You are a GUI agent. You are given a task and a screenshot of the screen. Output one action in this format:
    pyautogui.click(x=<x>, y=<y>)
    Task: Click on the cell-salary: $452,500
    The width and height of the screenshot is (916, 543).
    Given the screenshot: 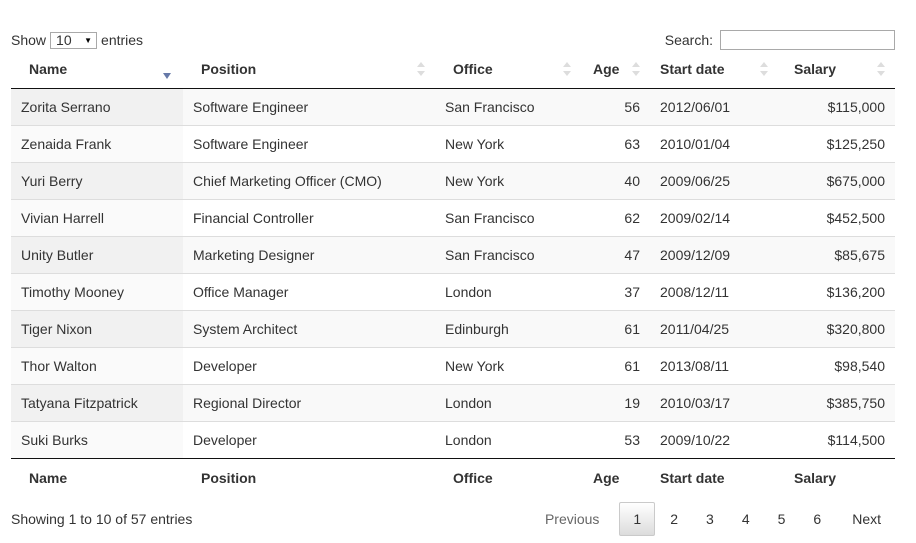 What is the action you would take?
    pyautogui.click(x=836, y=217)
    